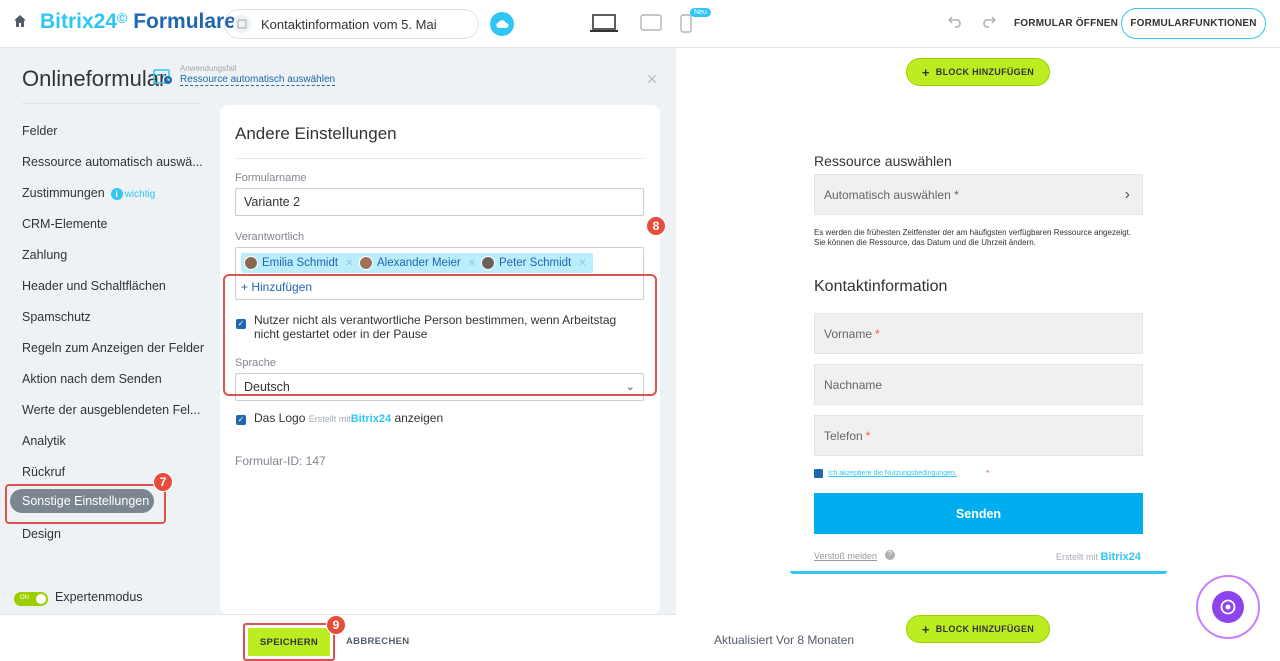  Describe the element at coordinates (1193, 23) in the screenshot. I see `form-functions-button: FORMULARFUNKTIONEN` at that location.